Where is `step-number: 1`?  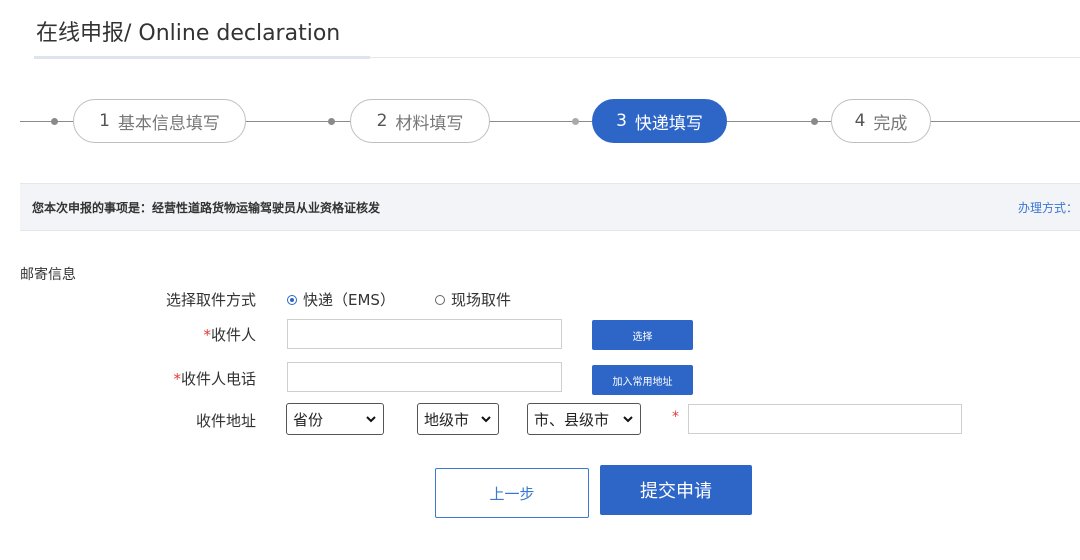 step-number: 1 is located at coordinates (104, 121).